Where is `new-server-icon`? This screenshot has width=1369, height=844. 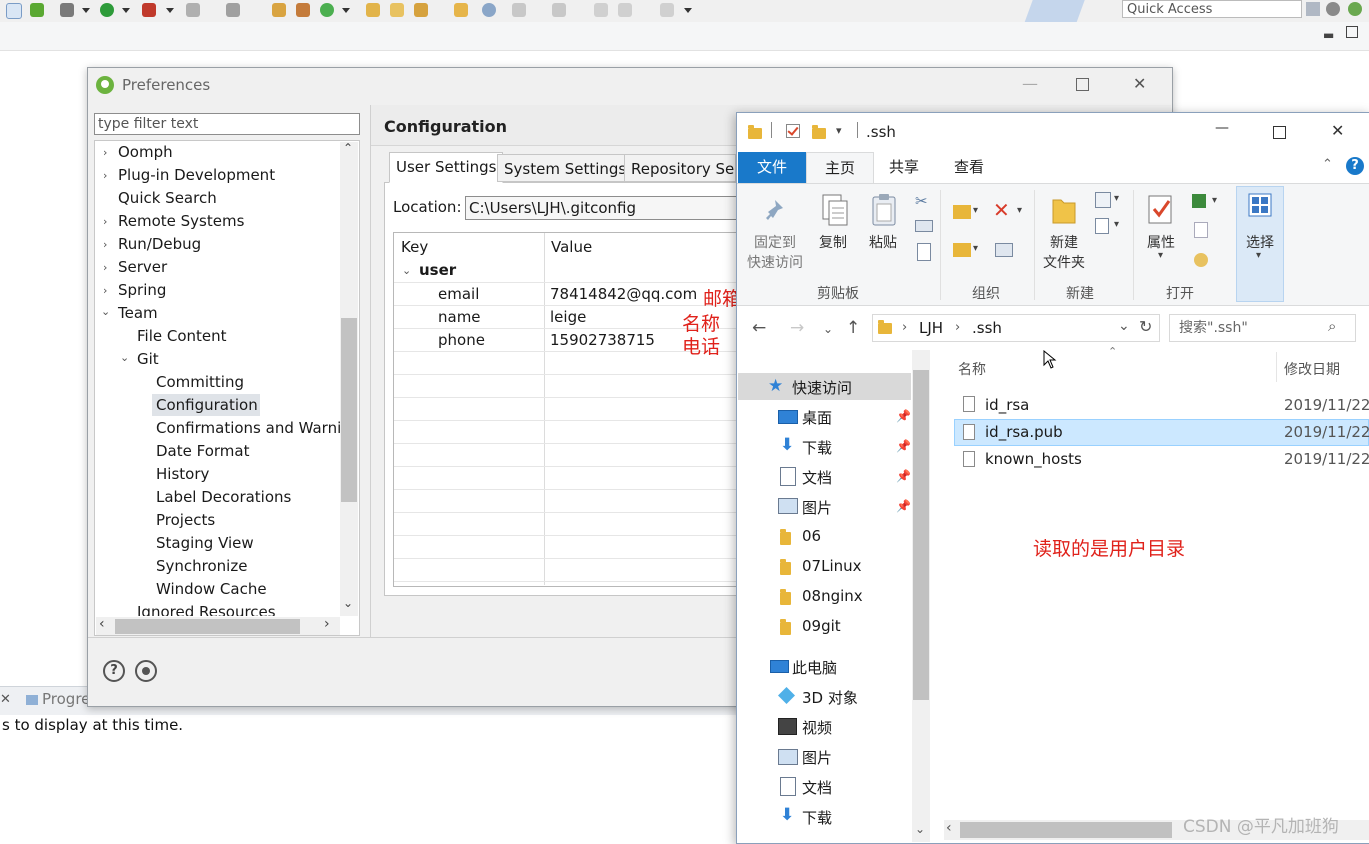
new-server-icon is located at coordinates (279, 10).